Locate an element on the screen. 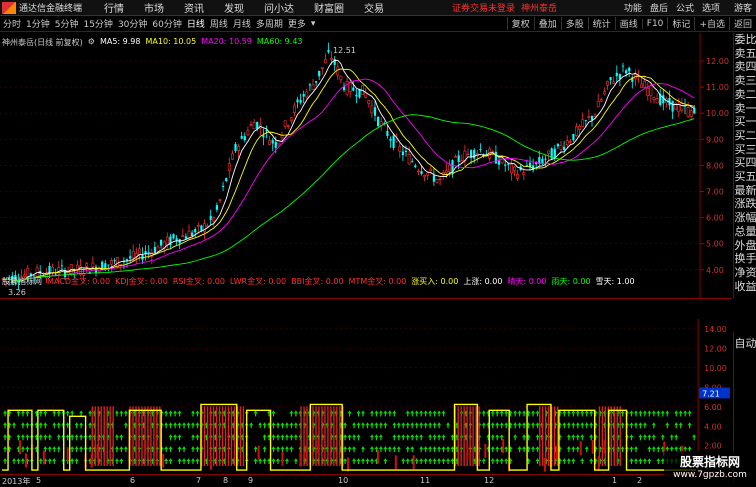  side-panel-label: 换手 is located at coordinates (745, 259).